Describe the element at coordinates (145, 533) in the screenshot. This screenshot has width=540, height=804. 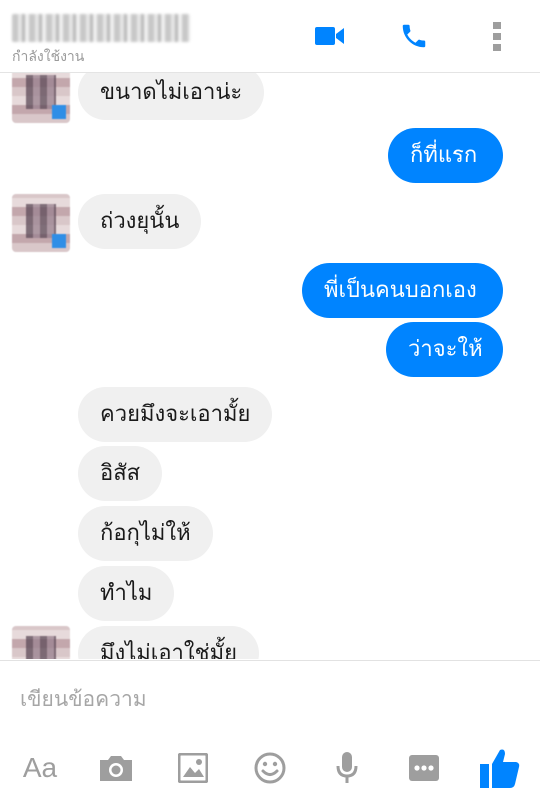
I see `message-bubble-incoming: ก้อกุไม่ให้` at that location.